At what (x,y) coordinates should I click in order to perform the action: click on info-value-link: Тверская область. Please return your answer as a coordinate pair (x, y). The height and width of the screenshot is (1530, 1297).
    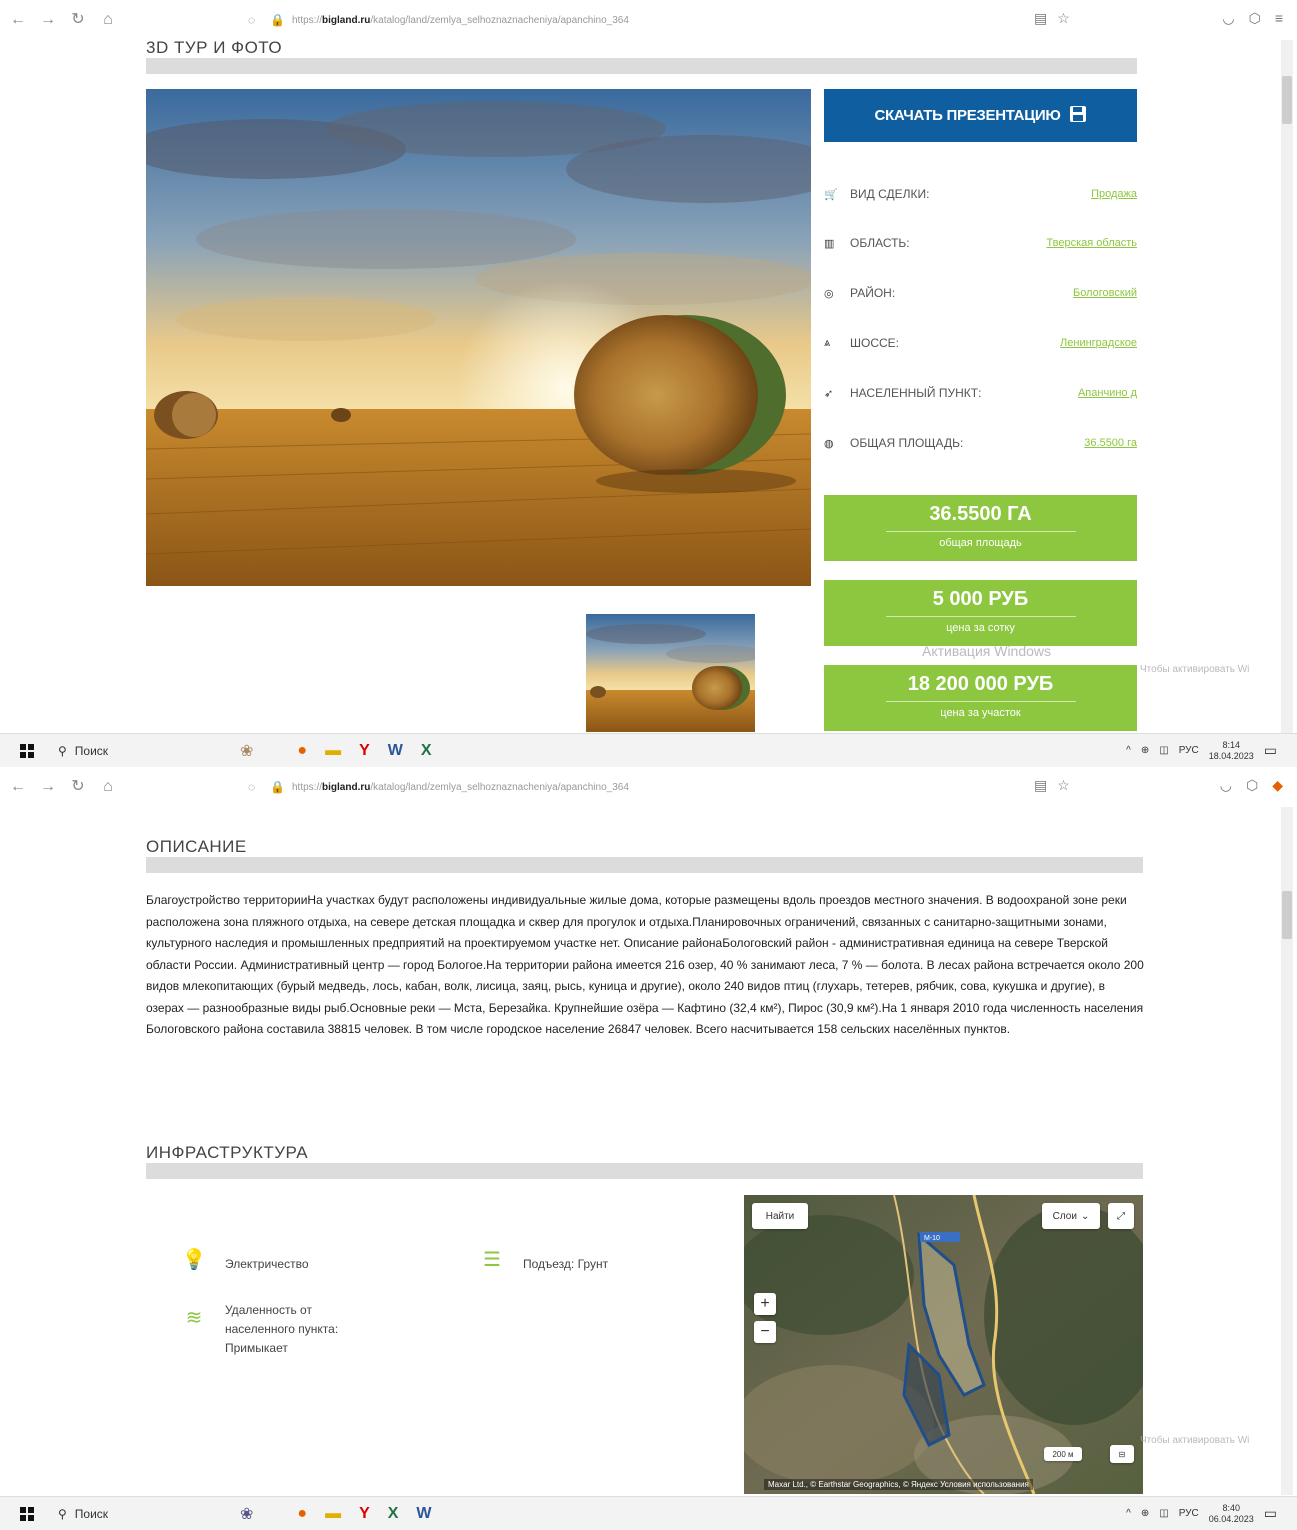
    Looking at the image, I should click on (1091, 243).